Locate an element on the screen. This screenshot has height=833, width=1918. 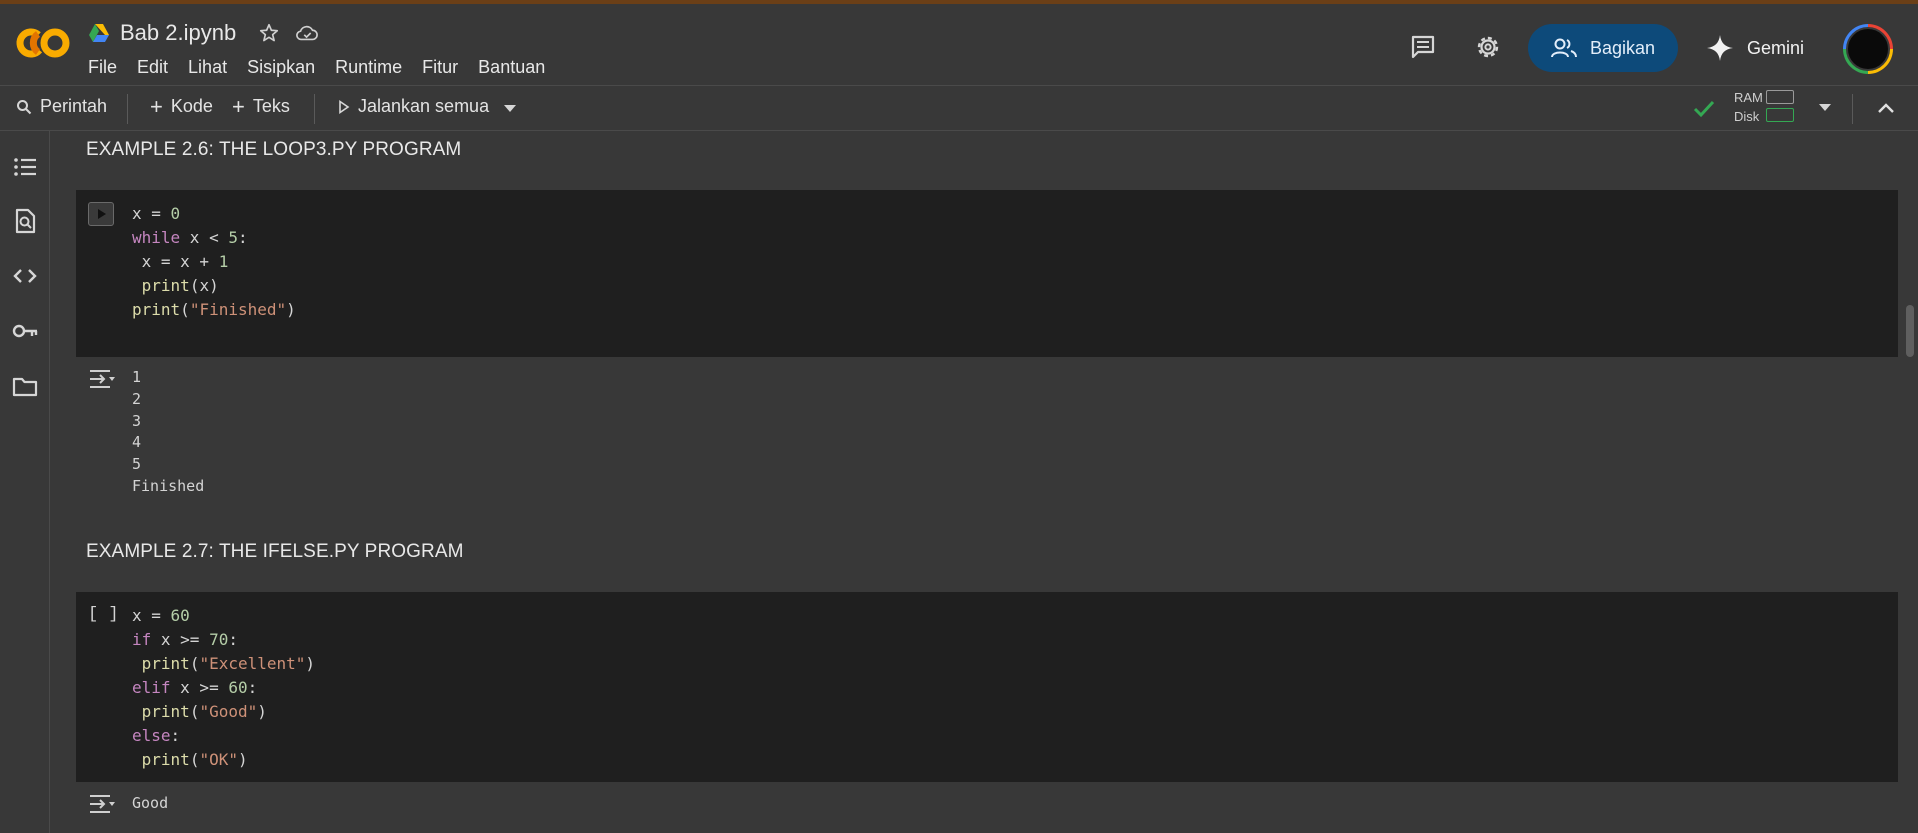
code-line: elif x >= 60: is located at coordinates (195, 687).